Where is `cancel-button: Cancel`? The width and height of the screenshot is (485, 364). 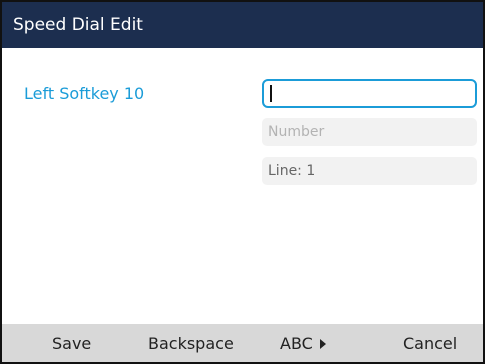 cancel-button: Cancel is located at coordinates (430, 343).